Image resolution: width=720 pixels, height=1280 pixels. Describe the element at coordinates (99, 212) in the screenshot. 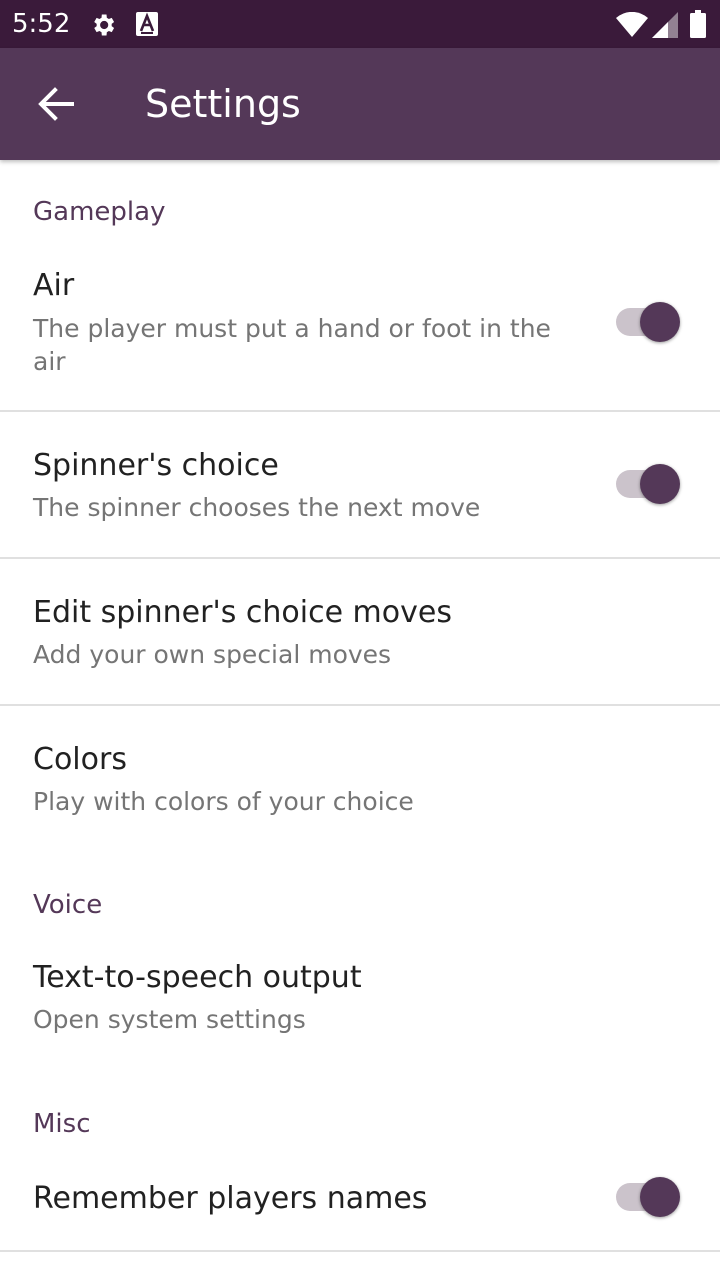

I see `category-gameplay: Gameplay` at that location.